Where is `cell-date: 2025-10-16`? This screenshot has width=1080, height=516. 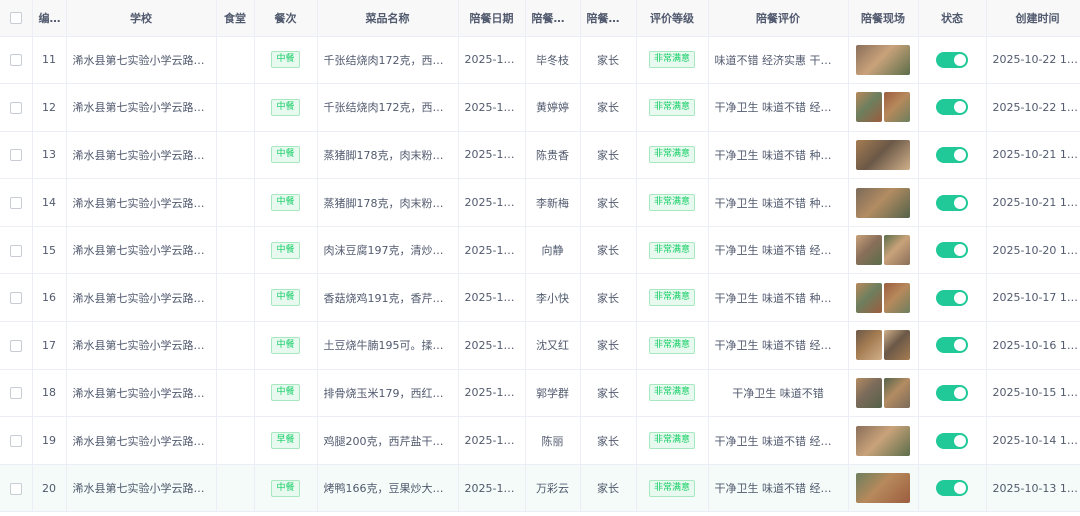
cell-date: 2025-10-16 is located at coordinates (492, 345).